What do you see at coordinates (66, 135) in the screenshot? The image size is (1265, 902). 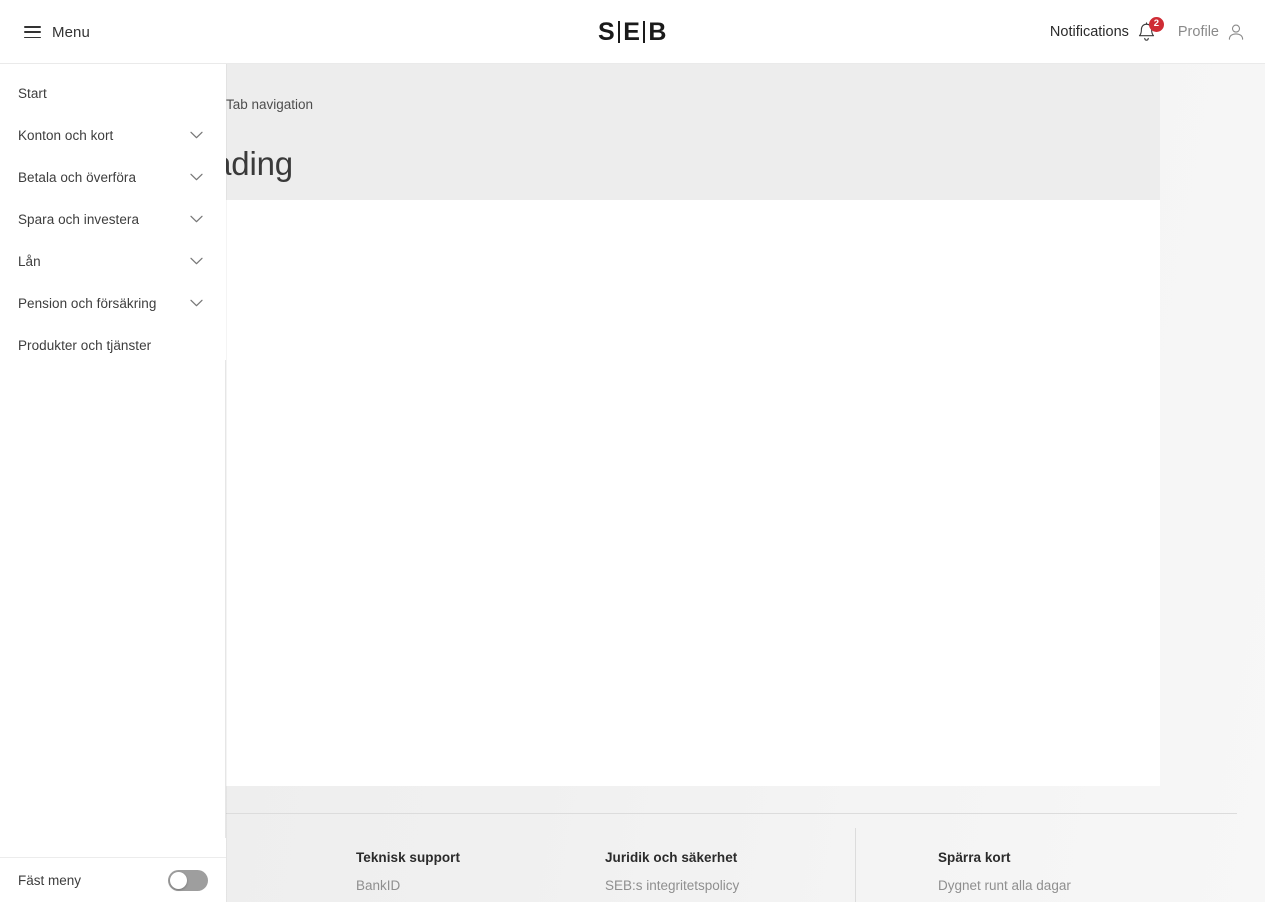 I see `sidebar-item-label: Konton och kort` at bounding box center [66, 135].